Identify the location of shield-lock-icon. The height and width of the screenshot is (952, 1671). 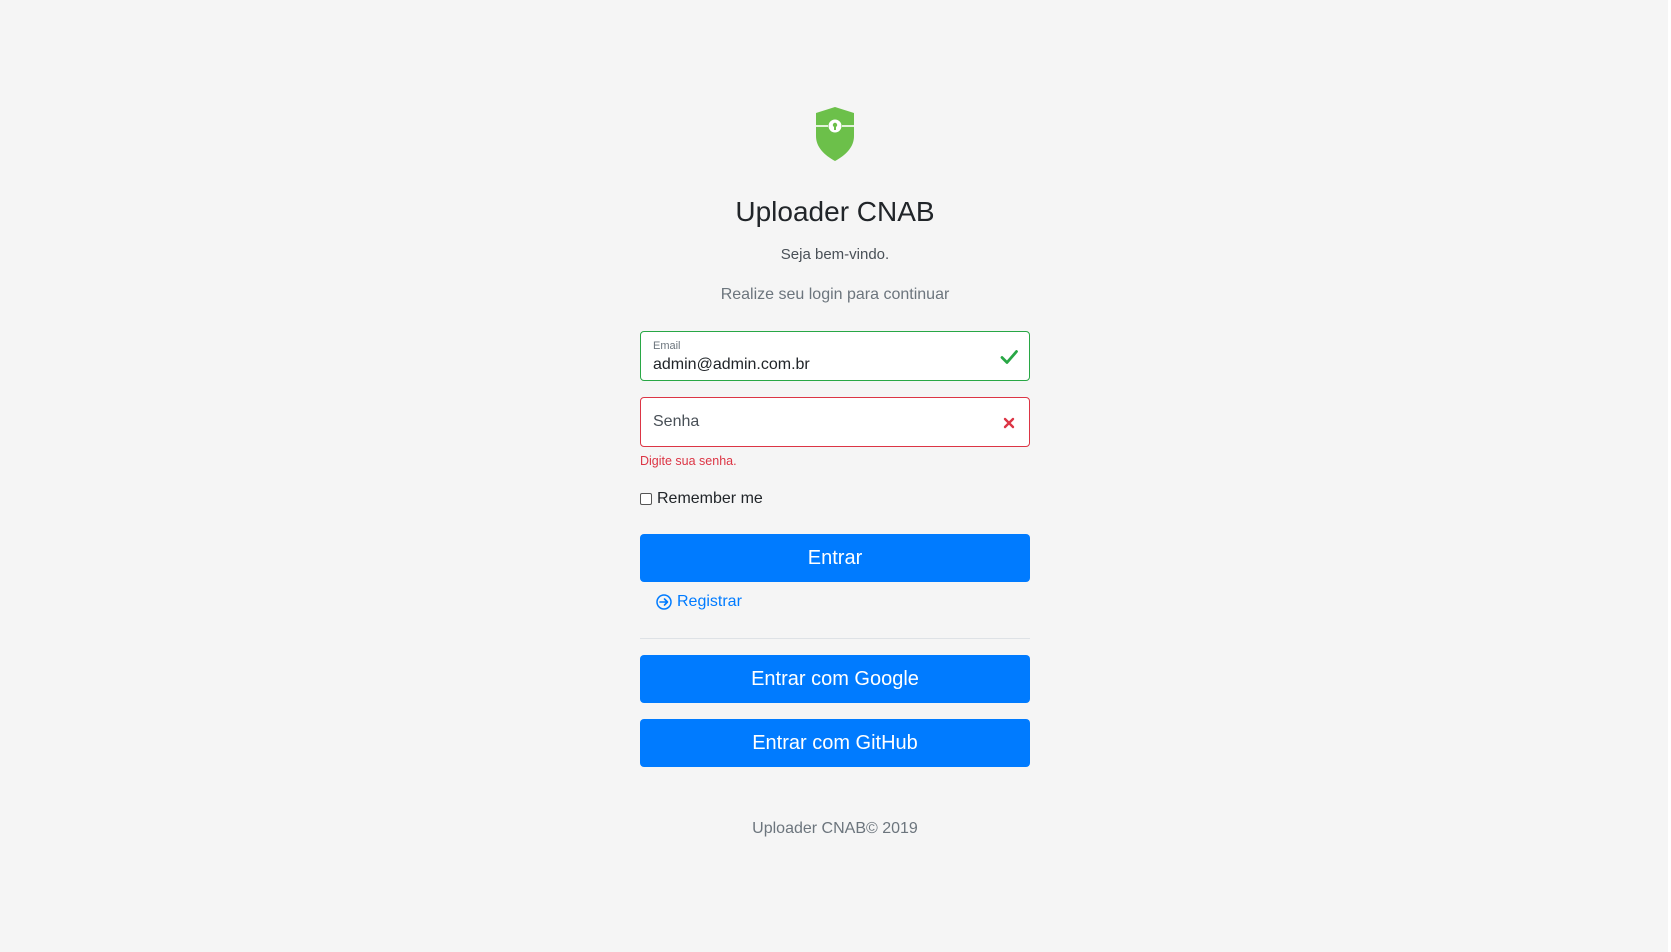
(835, 134).